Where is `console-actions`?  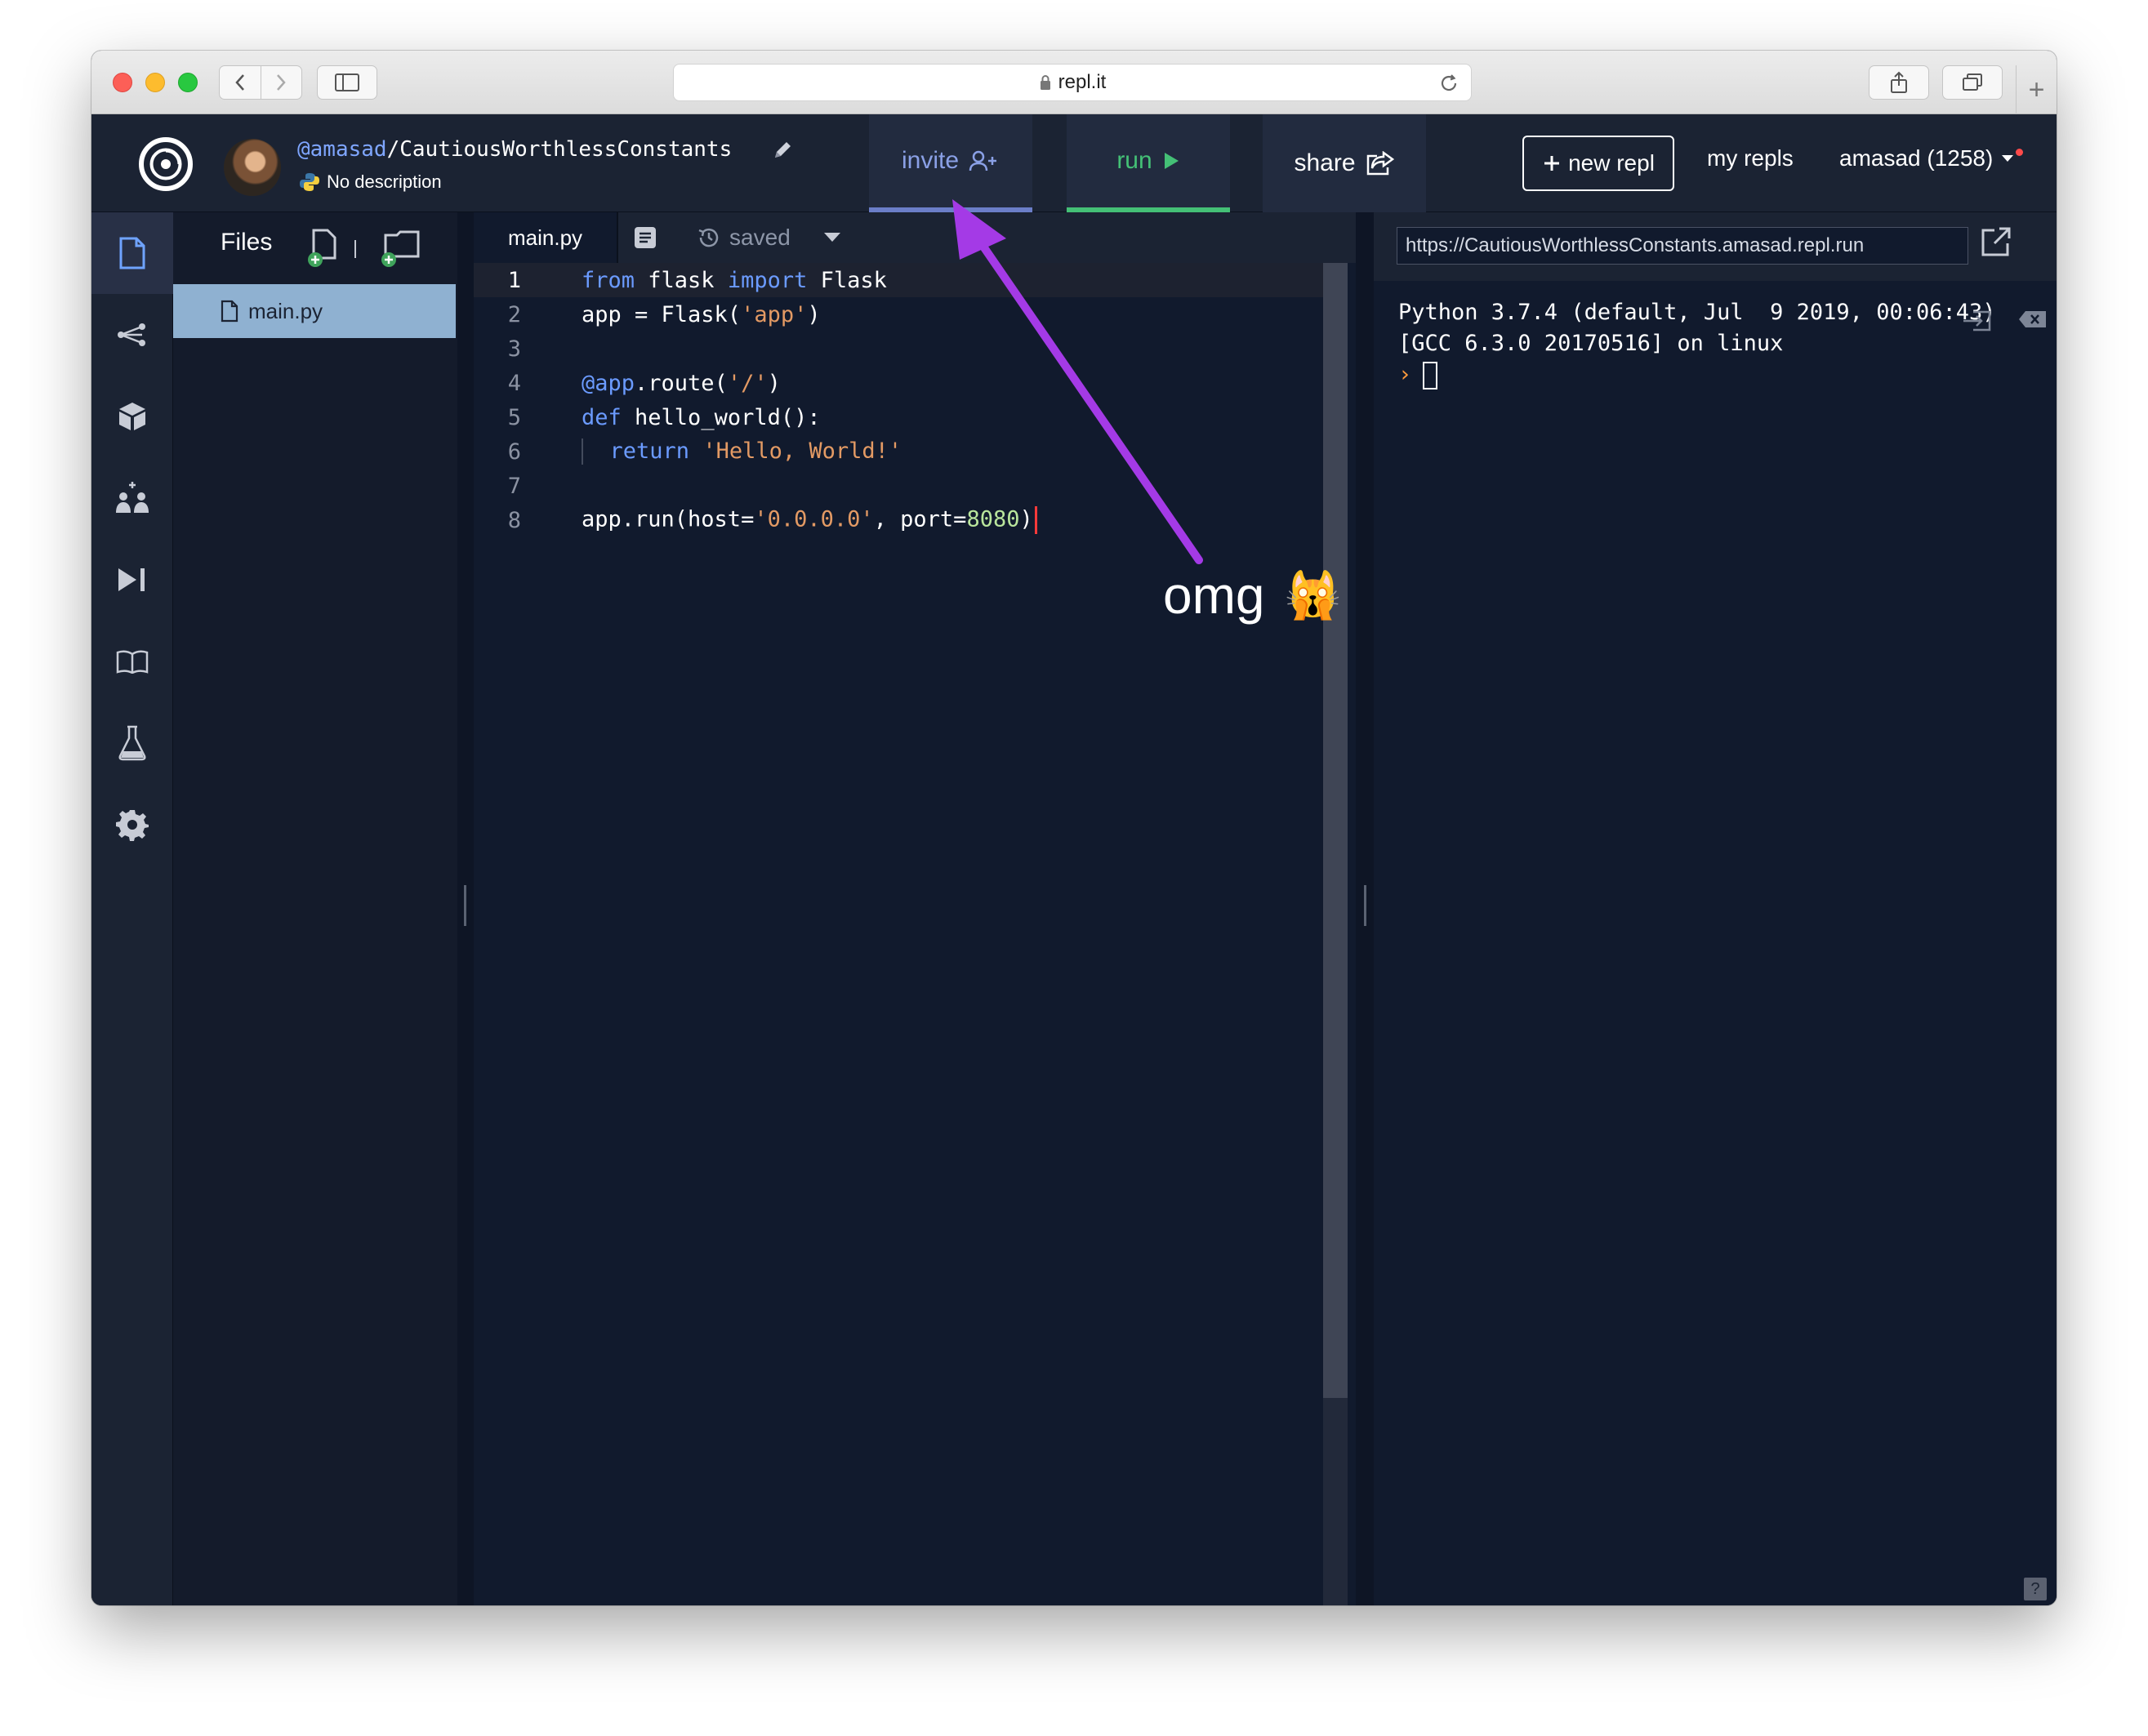 console-actions is located at coordinates (2006, 321).